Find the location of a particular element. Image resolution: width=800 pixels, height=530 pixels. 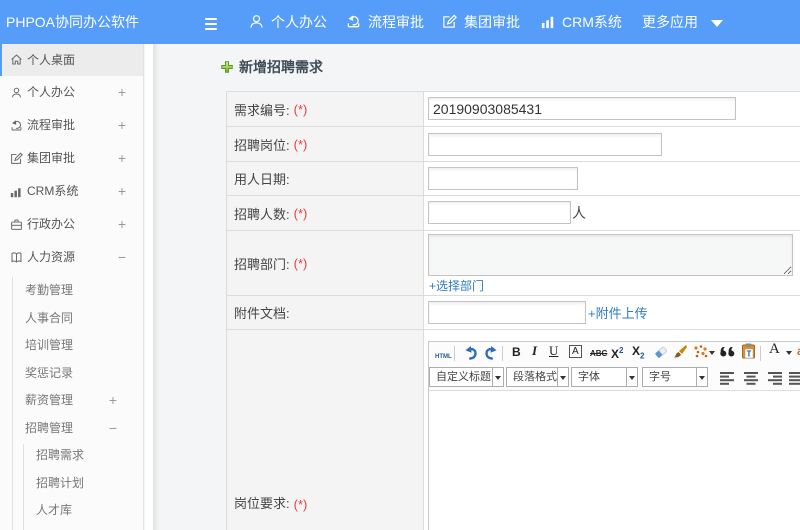

svg-text: T is located at coordinates (749, 354).